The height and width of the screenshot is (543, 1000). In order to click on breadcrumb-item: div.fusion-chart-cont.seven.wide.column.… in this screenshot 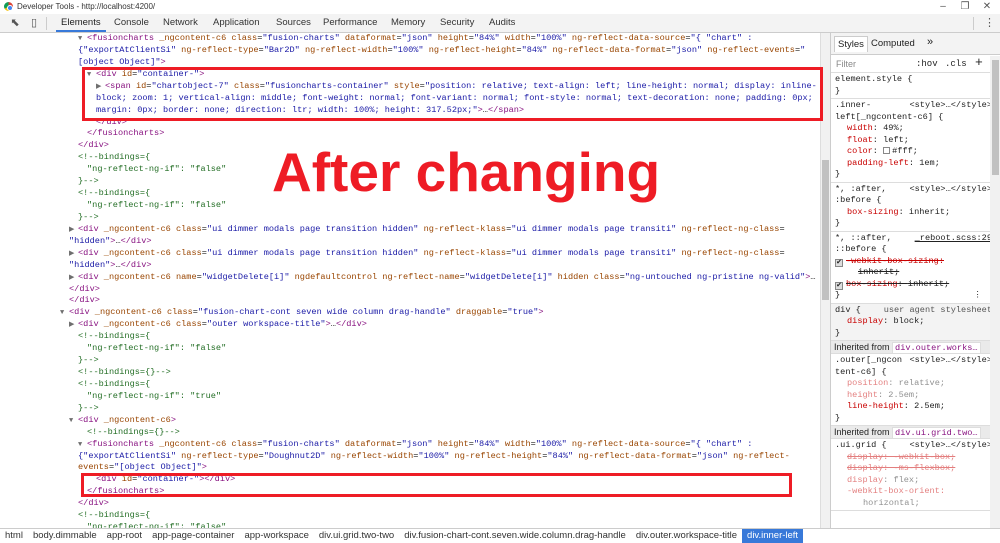, I will do `click(515, 536)`.